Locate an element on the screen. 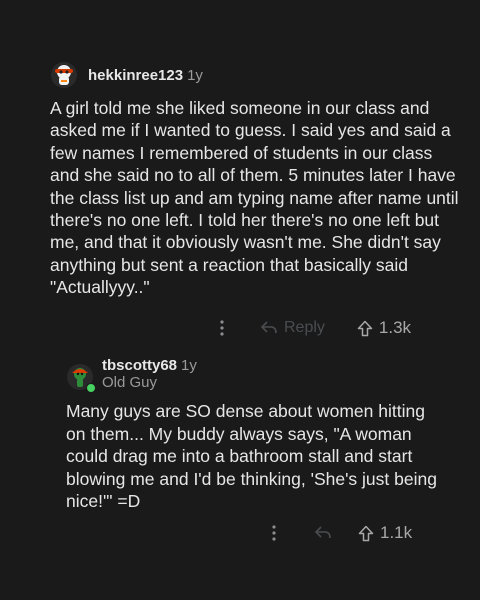 This screenshot has width=480, height=600. online-indicator is located at coordinates (91, 388).